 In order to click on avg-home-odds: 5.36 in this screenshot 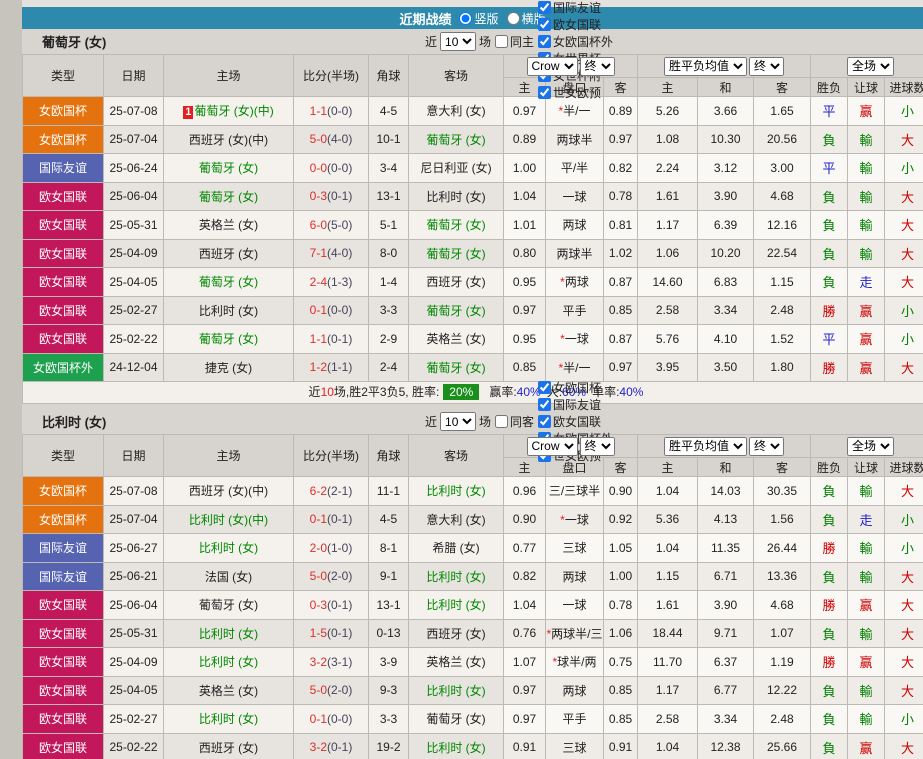, I will do `click(668, 519)`.